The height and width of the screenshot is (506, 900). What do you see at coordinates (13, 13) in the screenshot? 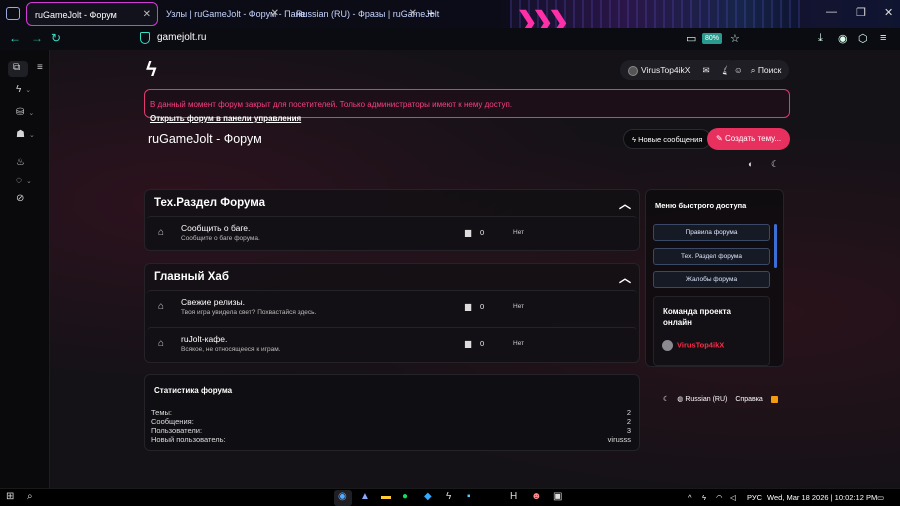
I see `browser-menu-icon` at bounding box center [13, 13].